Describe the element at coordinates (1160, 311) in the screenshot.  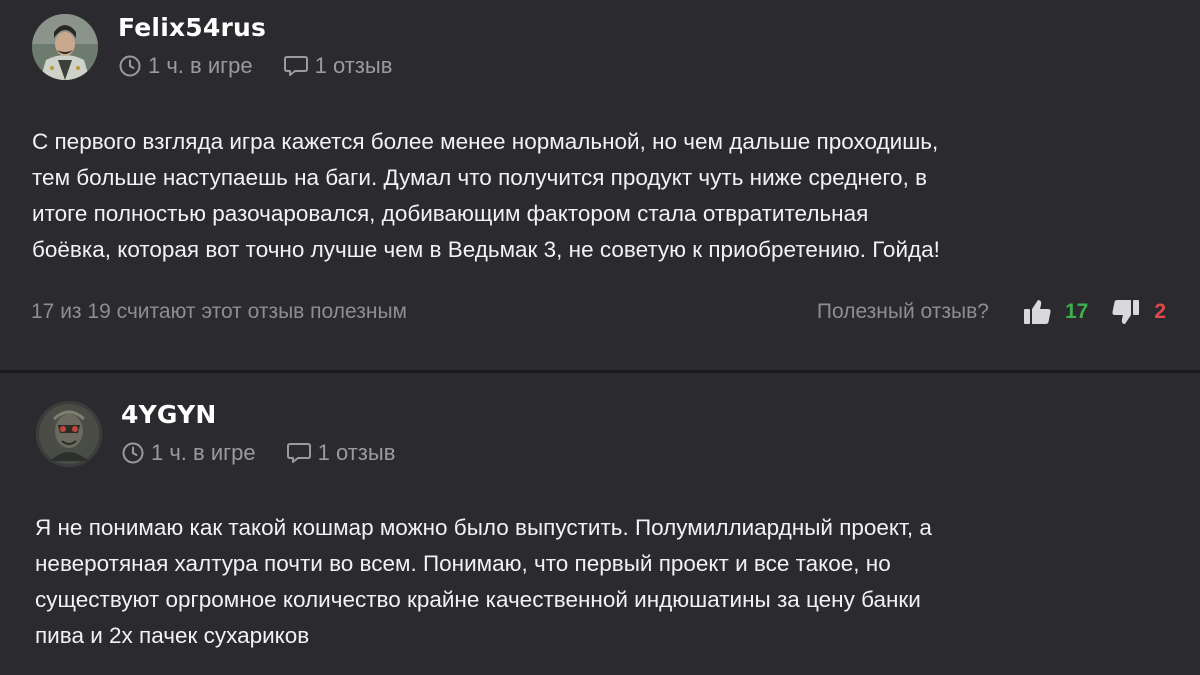
I see `dislikes-count: 2` at that location.